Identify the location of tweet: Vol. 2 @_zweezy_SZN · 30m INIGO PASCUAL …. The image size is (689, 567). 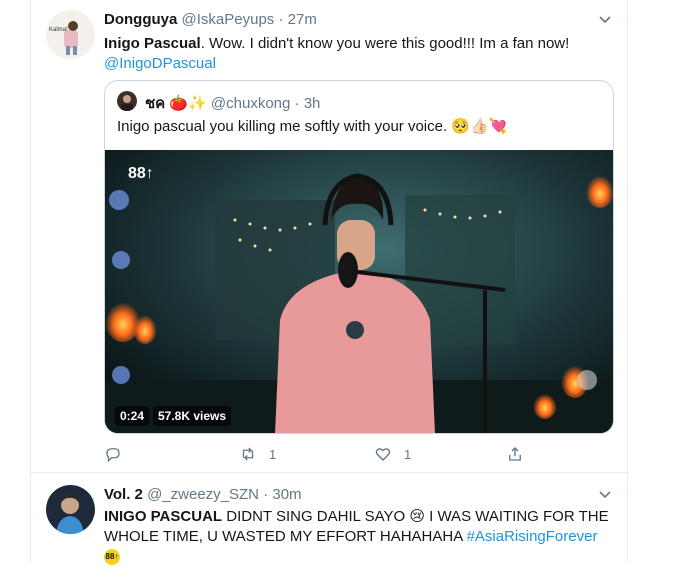
(329, 520).